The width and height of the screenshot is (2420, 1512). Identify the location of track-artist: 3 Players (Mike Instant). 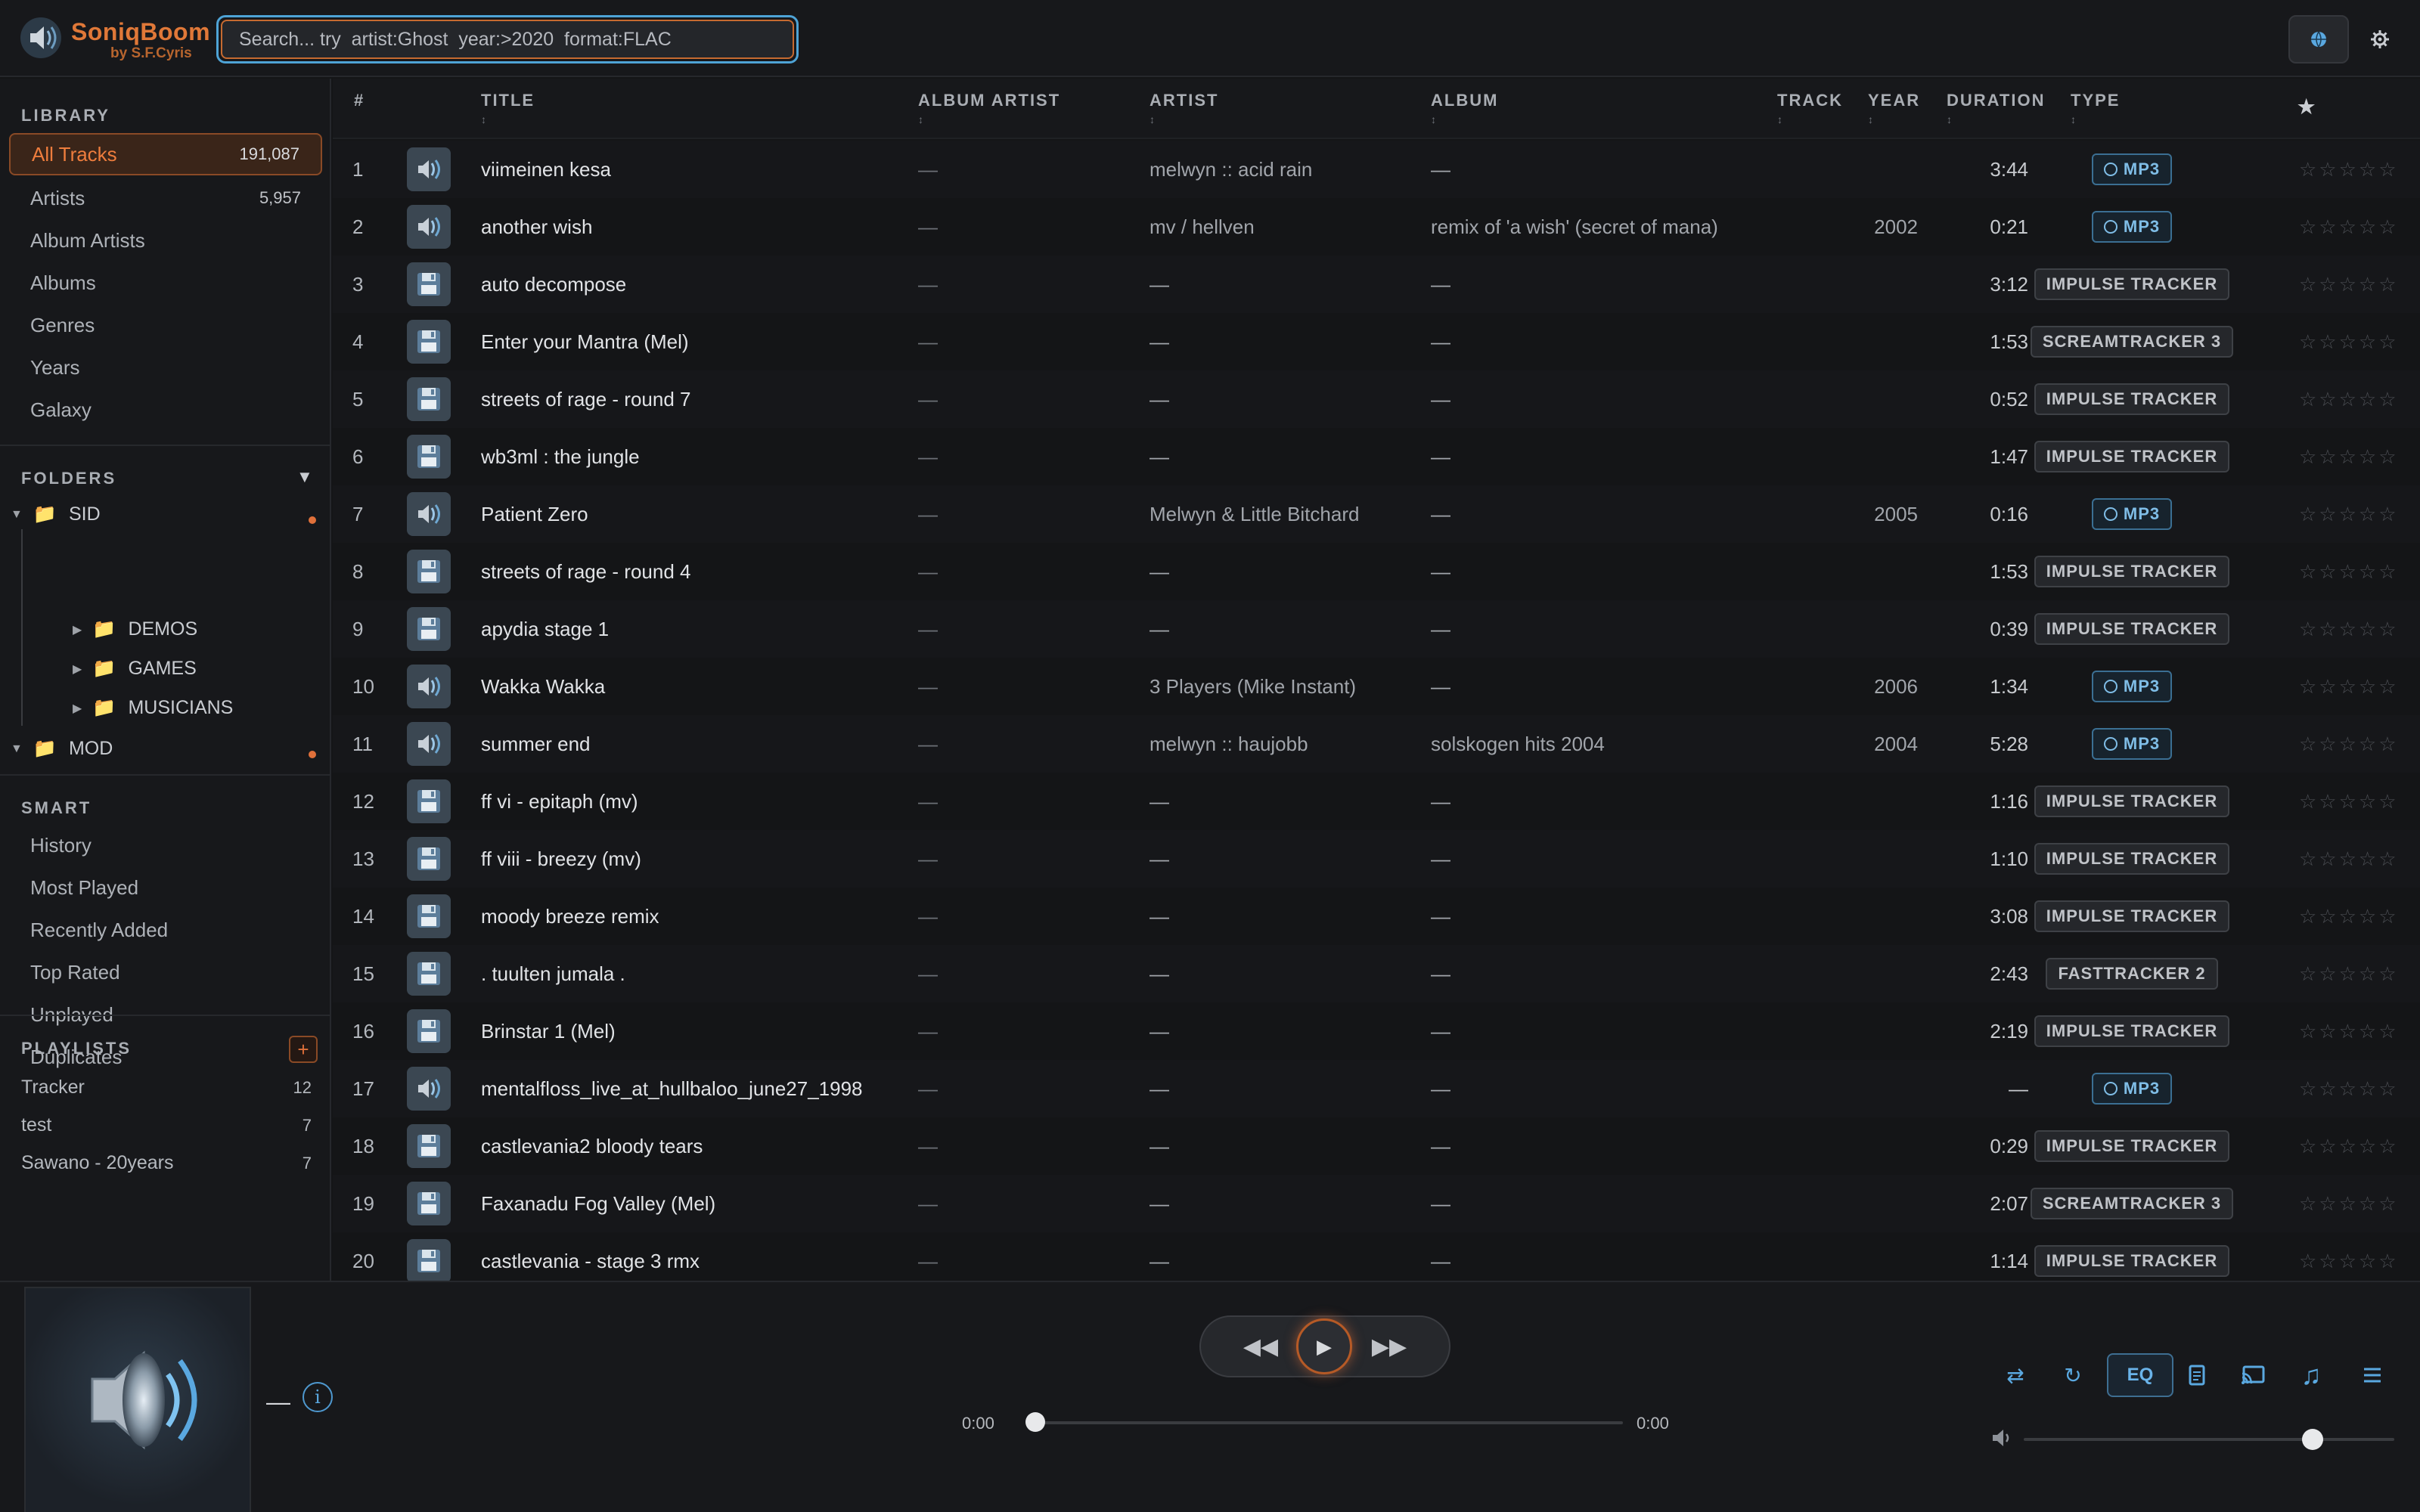
(1253, 686).